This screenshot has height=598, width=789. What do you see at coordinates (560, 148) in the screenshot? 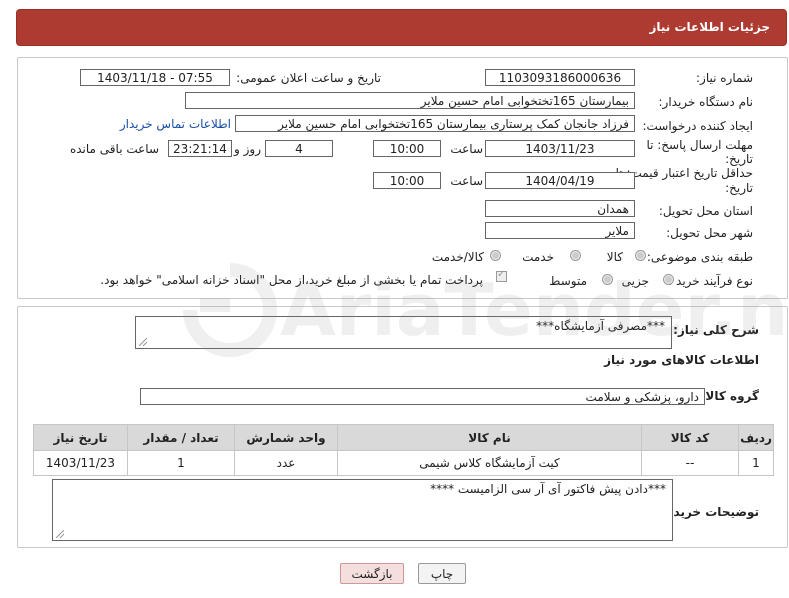
I see `deadline-date-field: 1403/11/23` at bounding box center [560, 148].